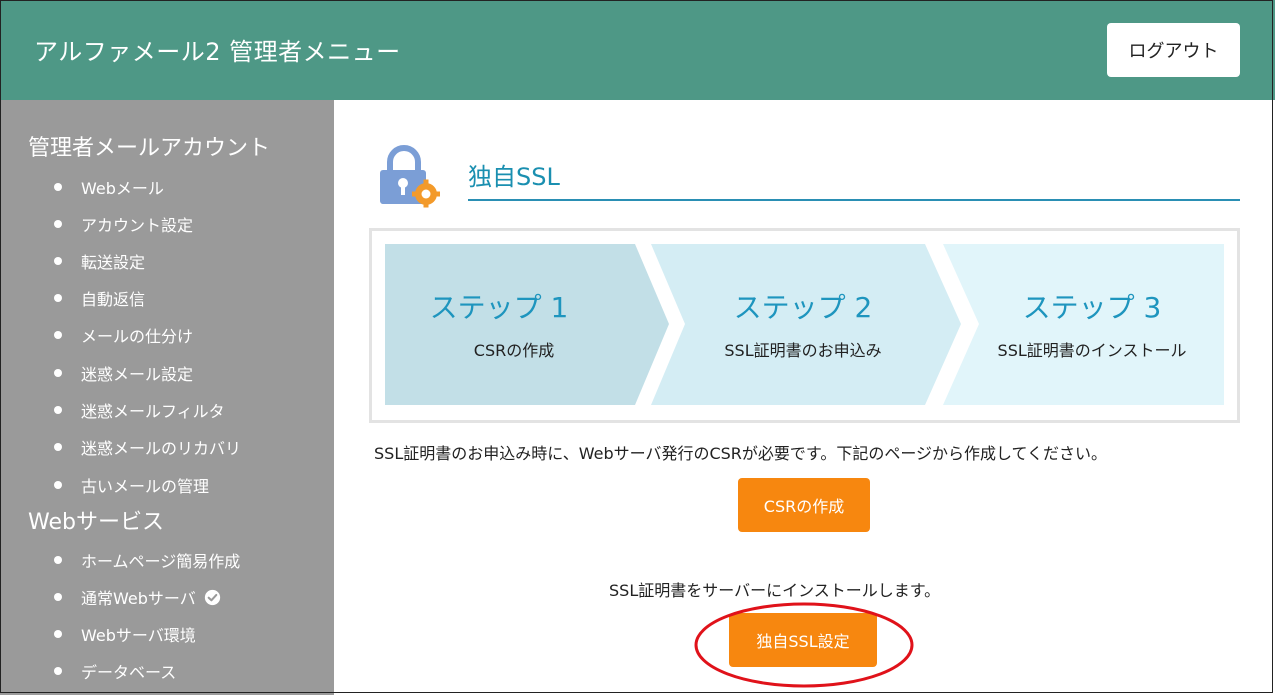  Describe the element at coordinates (514, 177) in the screenshot. I see `page-title: 独自SSL` at that location.